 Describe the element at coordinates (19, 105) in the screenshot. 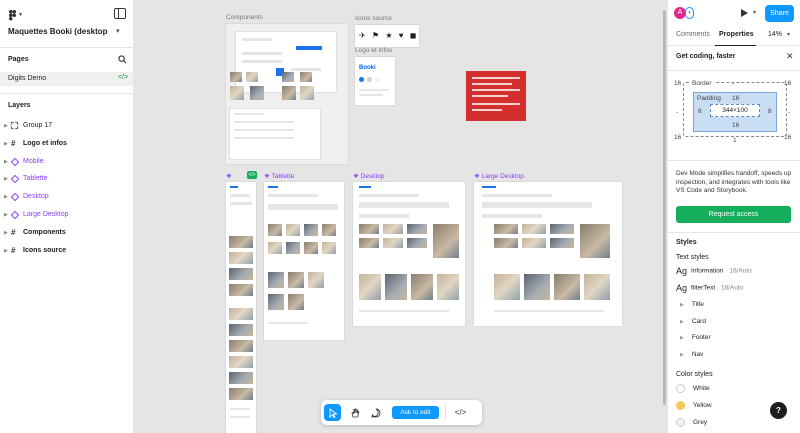

I see `layers-label: Layers` at that location.